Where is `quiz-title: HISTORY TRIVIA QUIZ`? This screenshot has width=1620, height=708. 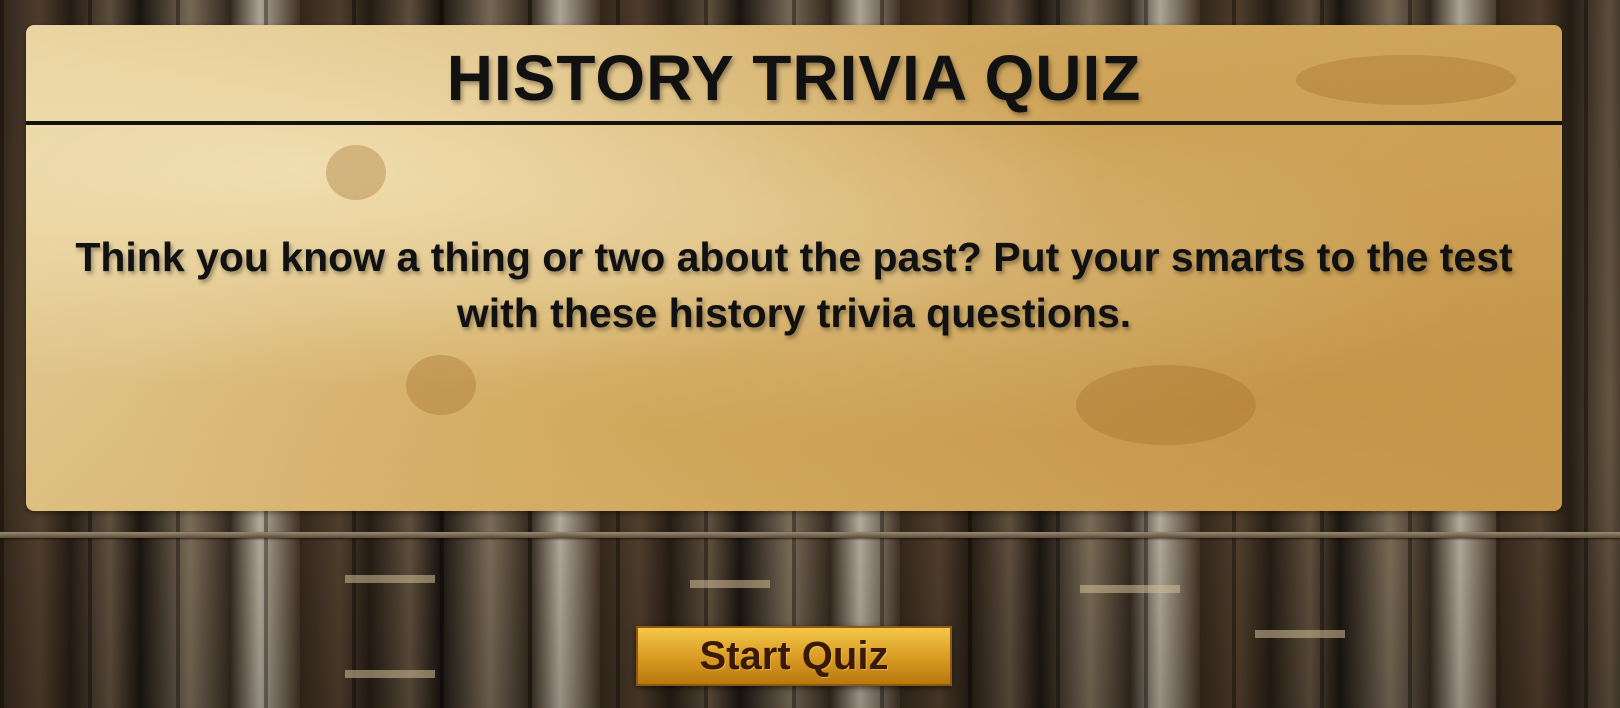 quiz-title: HISTORY TRIVIA QUIZ is located at coordinates (794, 78).